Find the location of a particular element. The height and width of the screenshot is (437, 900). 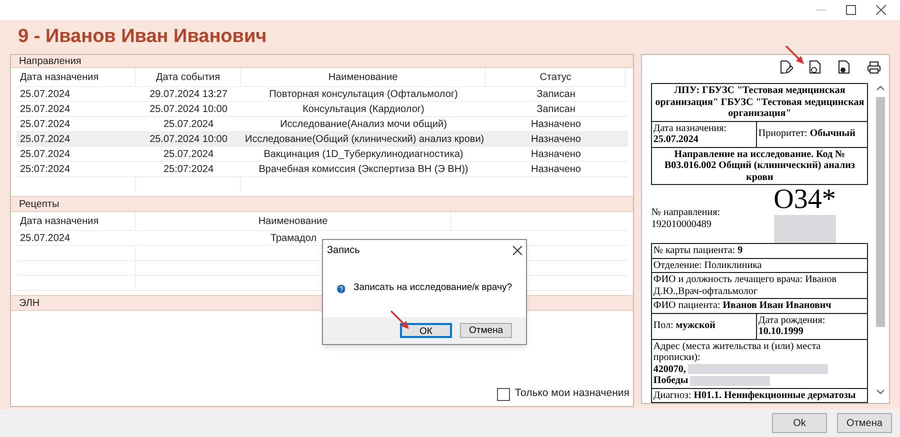

dialog-button: Отмена is located at coordinates (486, 330).